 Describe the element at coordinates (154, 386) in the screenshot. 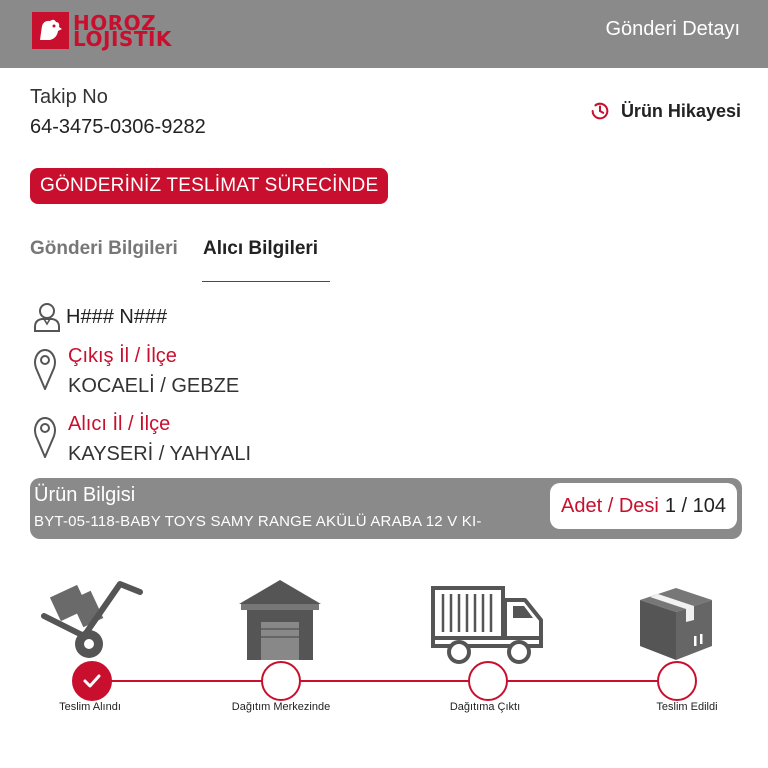

I see `origin-value: KOCAELİ / GEBZE` at that location.